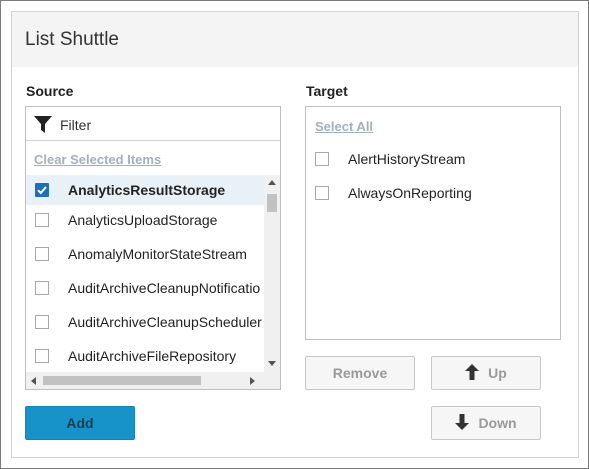  What do you see at coordinates (33, 381) in the screenshot?
I see `scroll-left-arrow-icon` at bounding box center [33, 381].